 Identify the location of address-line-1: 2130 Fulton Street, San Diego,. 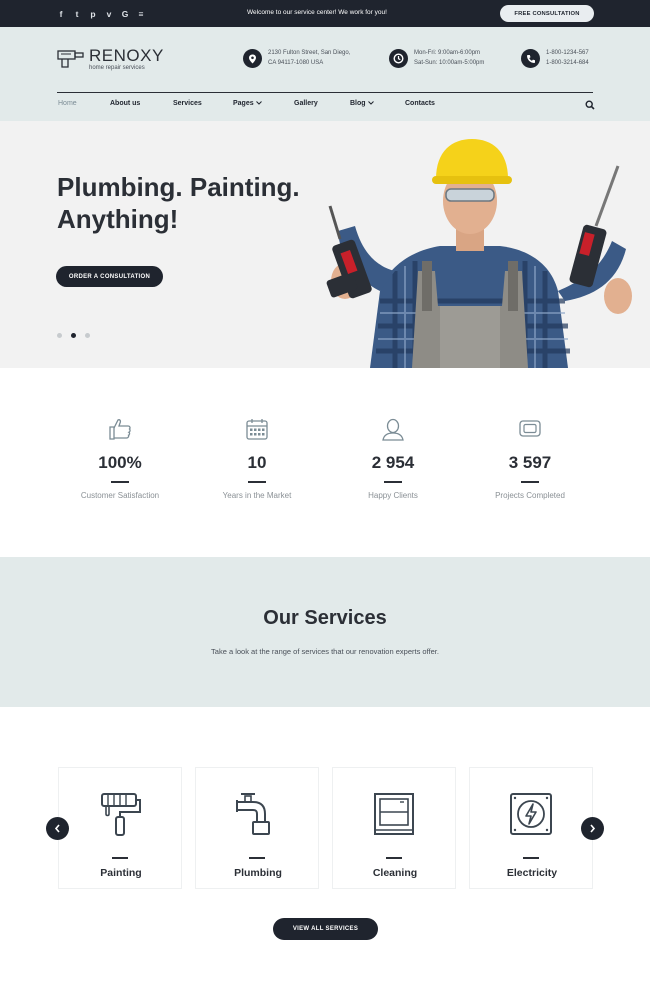
(309, 53).